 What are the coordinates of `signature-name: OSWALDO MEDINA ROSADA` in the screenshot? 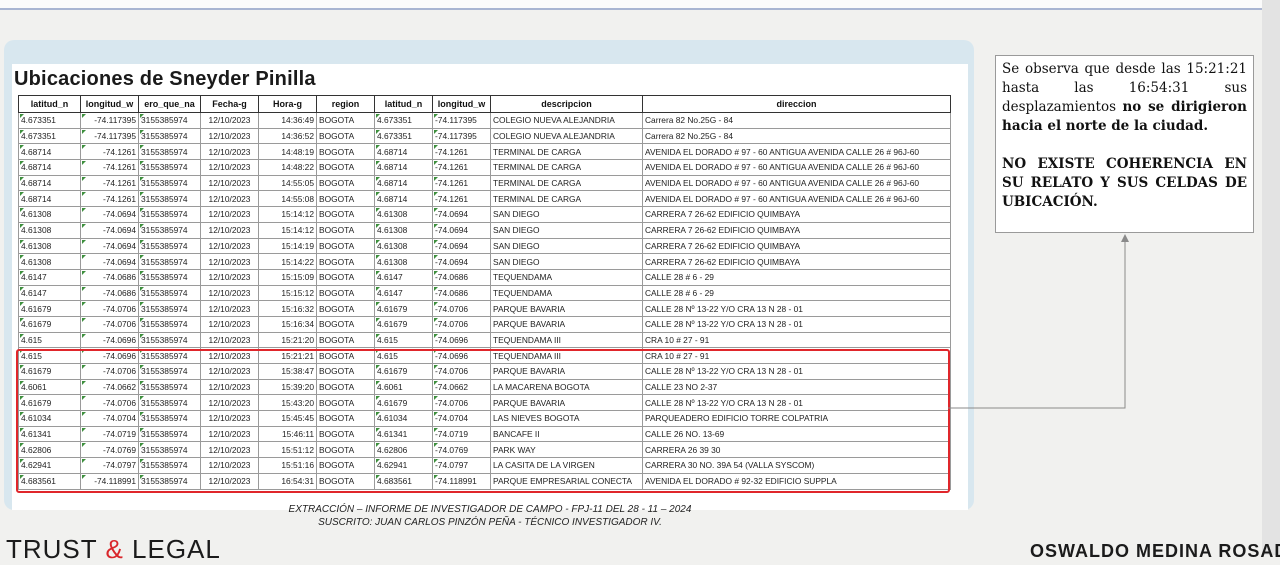 It's located at (1155, 551).